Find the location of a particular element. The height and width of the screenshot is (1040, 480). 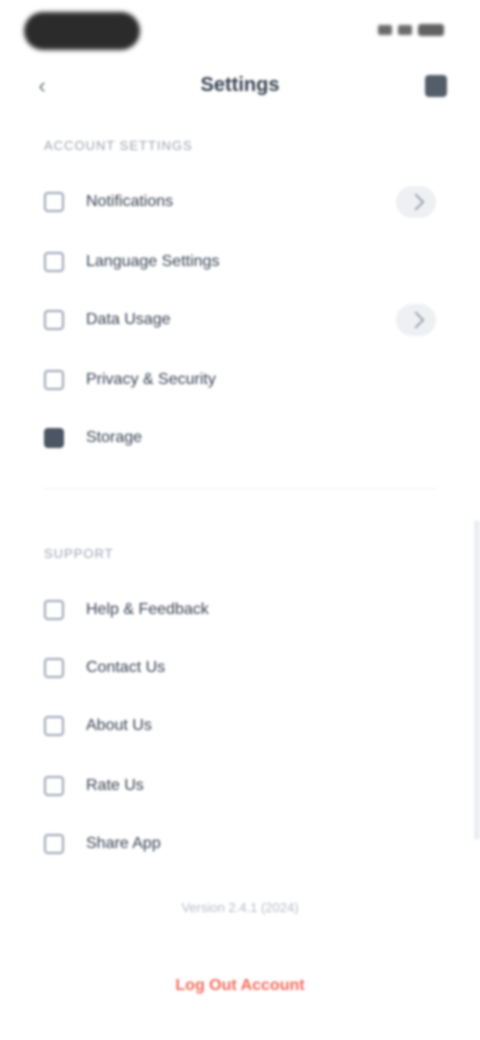

navigation-bar: ‹ Settings is located at coordinates (240, 86).